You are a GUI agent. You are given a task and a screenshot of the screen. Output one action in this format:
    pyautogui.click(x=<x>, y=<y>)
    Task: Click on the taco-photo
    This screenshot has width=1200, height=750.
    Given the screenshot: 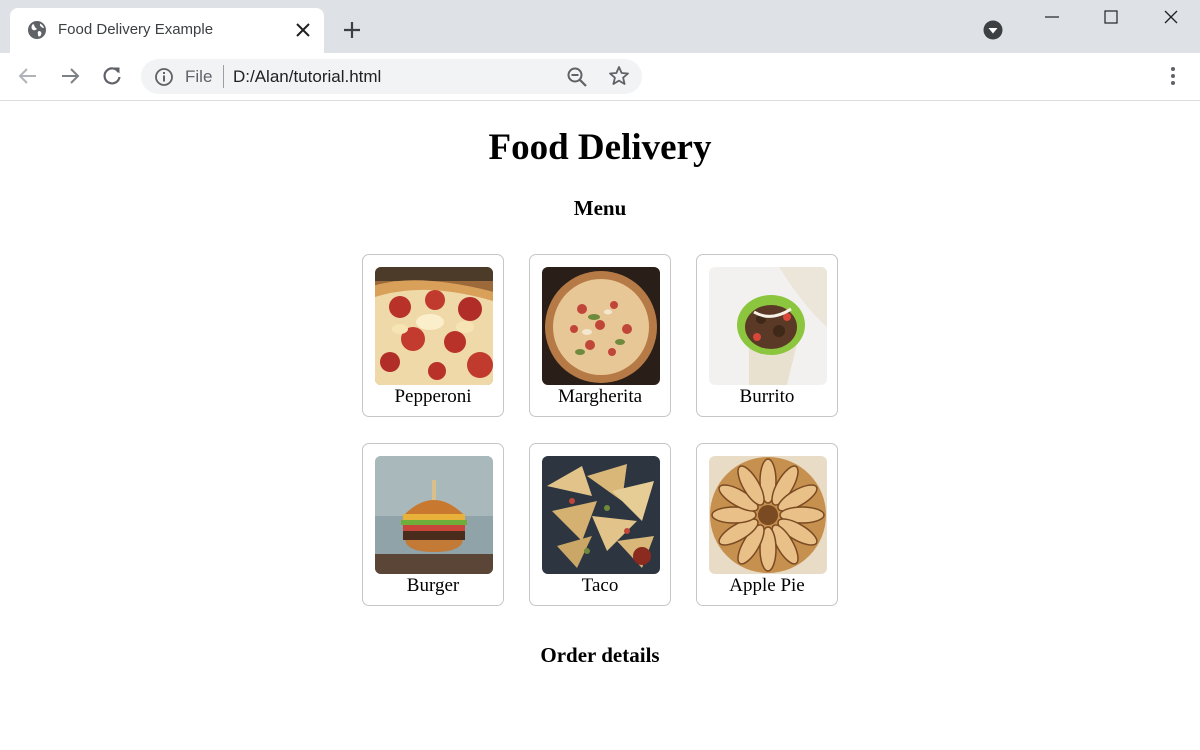 What is the action you would take?
    pyautogui.click(x=601, y=515)
    